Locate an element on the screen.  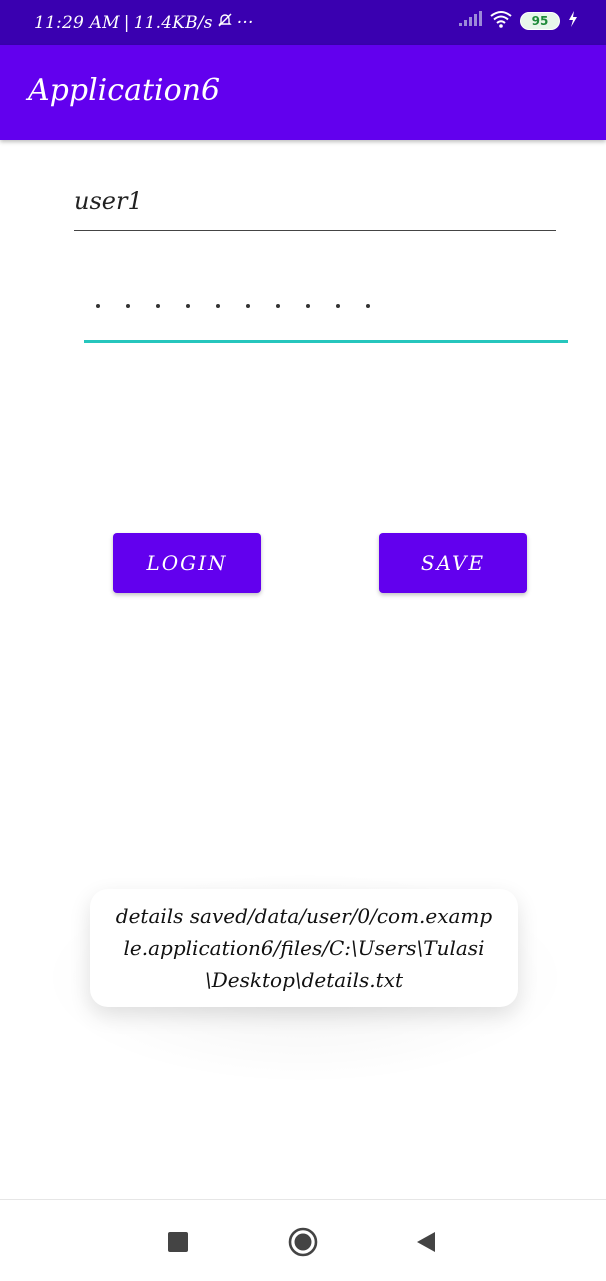
app-bar: Application6 is located at coordinates (303, 92).